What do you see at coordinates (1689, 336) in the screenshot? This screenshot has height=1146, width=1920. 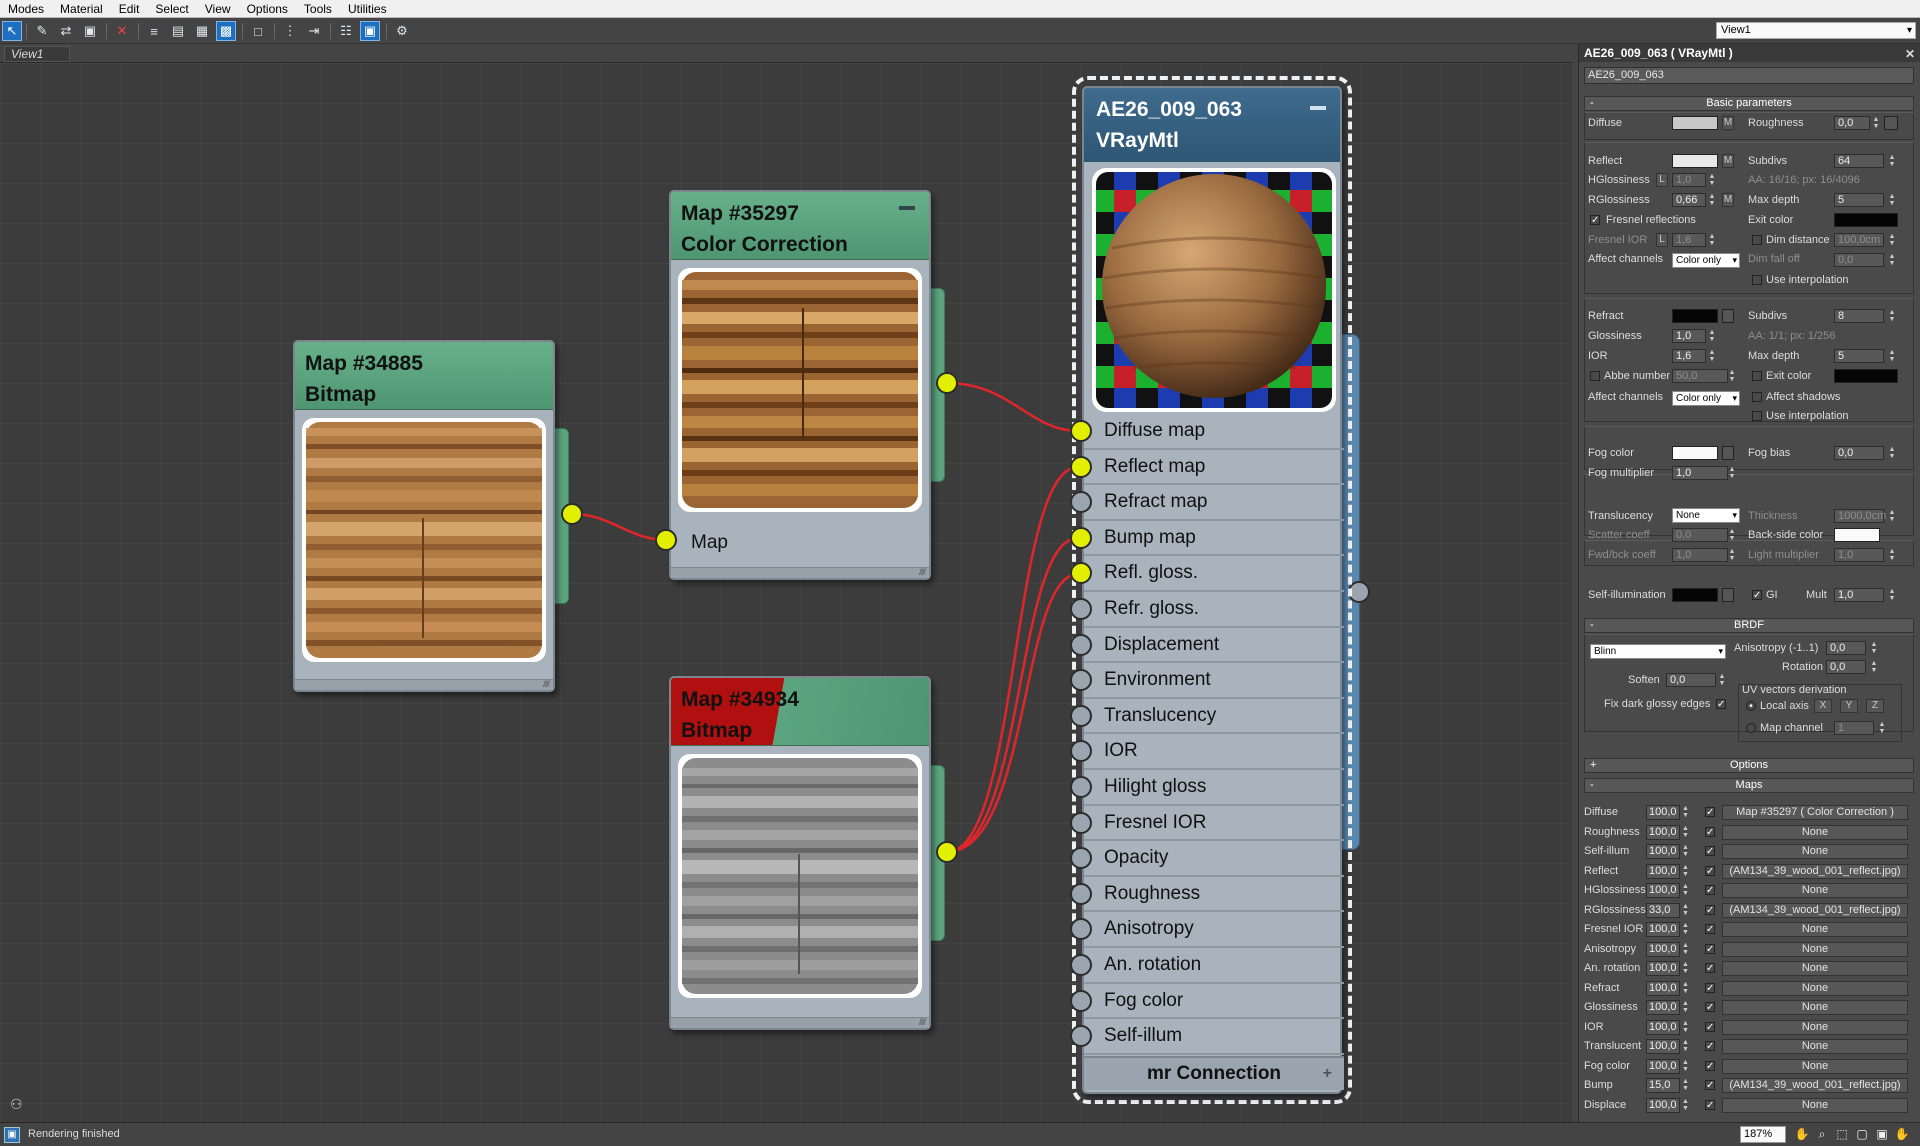 I see `glossiness-field: 1,0` at bounding box center [1689, 336].